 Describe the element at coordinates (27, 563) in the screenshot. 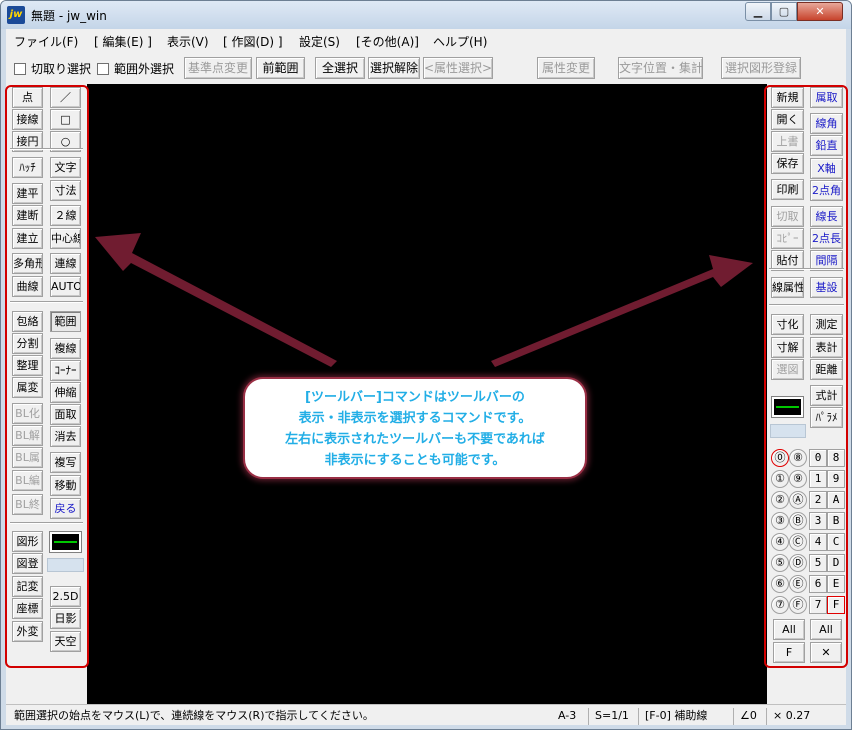

I see `left-tool-button: 図登` at that location.